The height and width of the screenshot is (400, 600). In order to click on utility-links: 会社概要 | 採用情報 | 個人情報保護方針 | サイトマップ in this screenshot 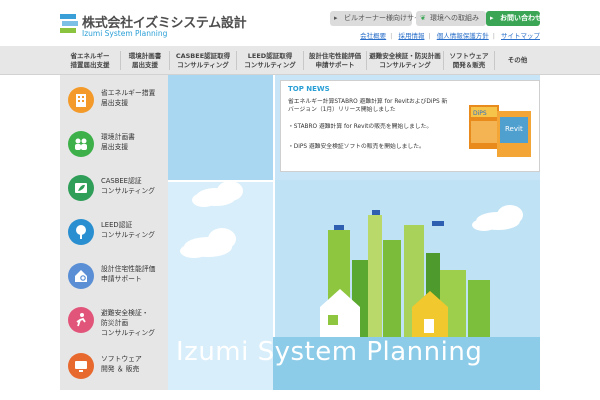, I will do `click(448, 35)`.